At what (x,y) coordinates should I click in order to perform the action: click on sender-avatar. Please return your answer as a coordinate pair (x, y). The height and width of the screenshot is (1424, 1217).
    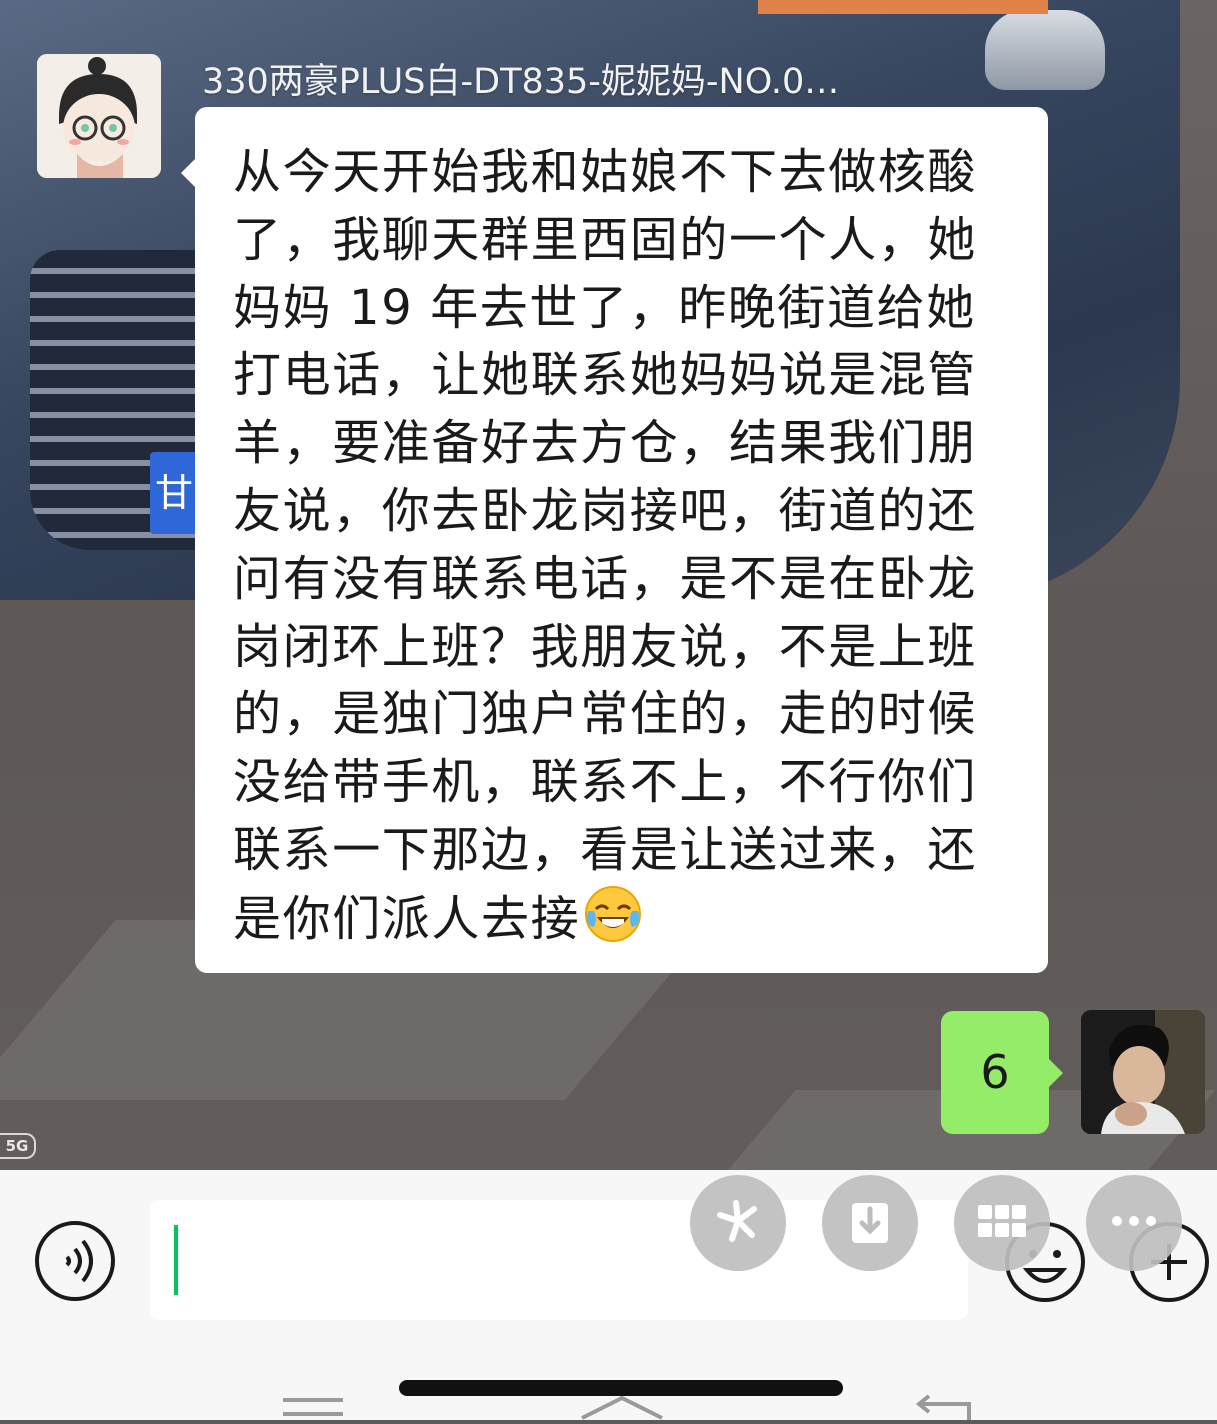
    Looking at the image, I should click on (99, 116).